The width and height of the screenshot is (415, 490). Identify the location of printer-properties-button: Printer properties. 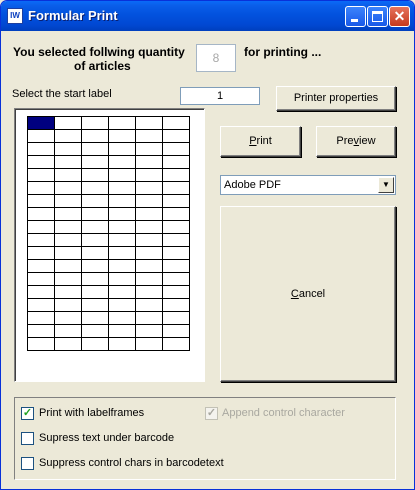
(336, 98).